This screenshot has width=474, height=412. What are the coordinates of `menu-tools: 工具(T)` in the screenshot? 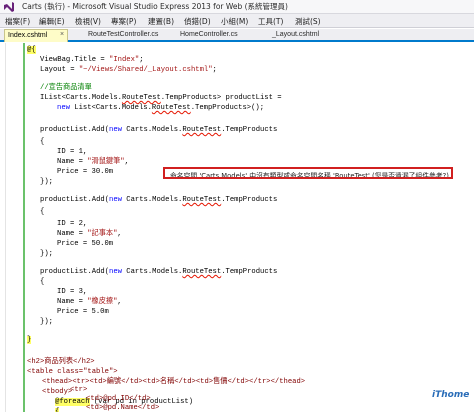 It's located at (270, 21).